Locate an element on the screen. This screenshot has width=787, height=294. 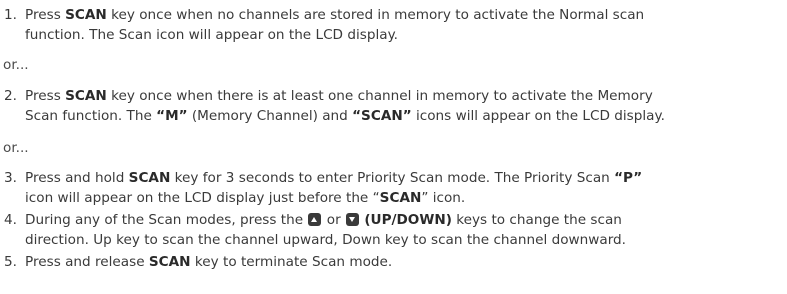
up-arrow-key-icon is located at coordinates (315, 219).